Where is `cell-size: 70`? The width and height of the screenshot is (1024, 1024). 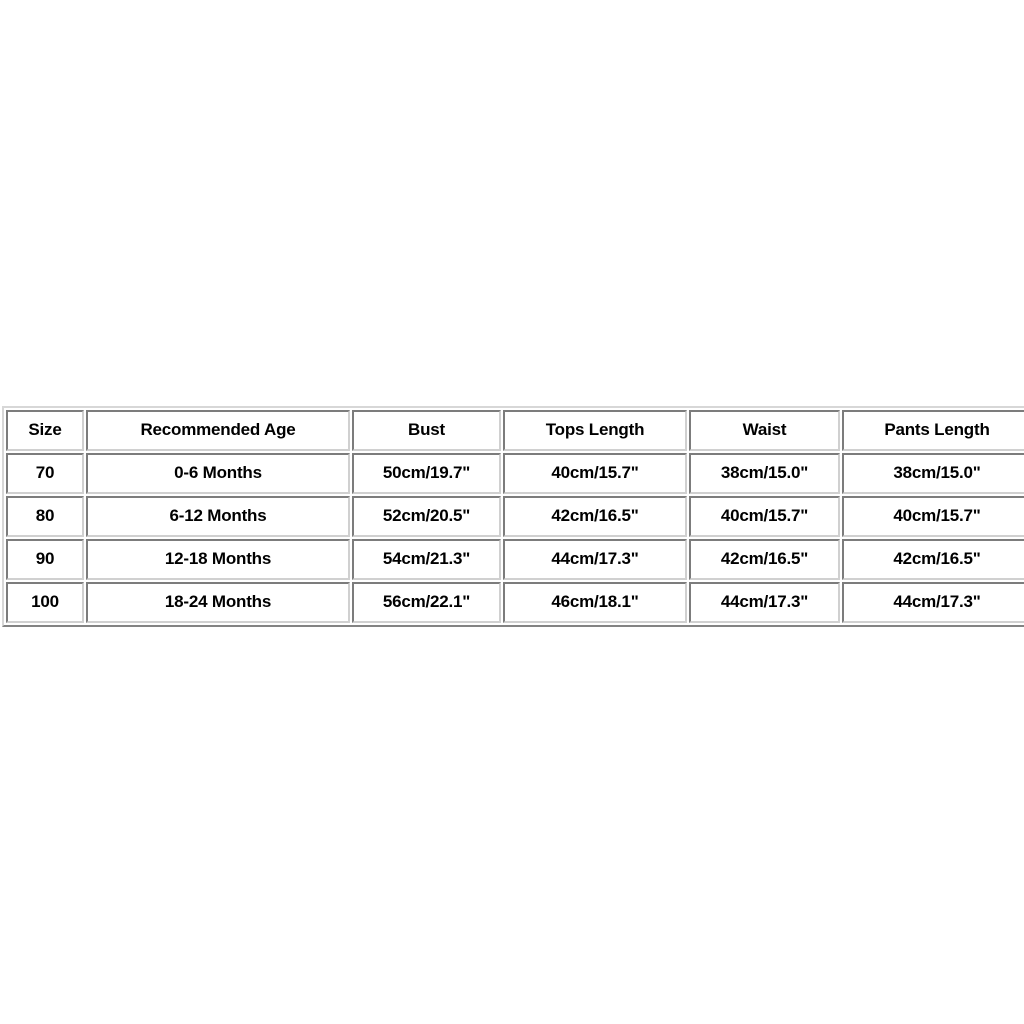 cell-size: 70 is located at coordinates (45, 473).